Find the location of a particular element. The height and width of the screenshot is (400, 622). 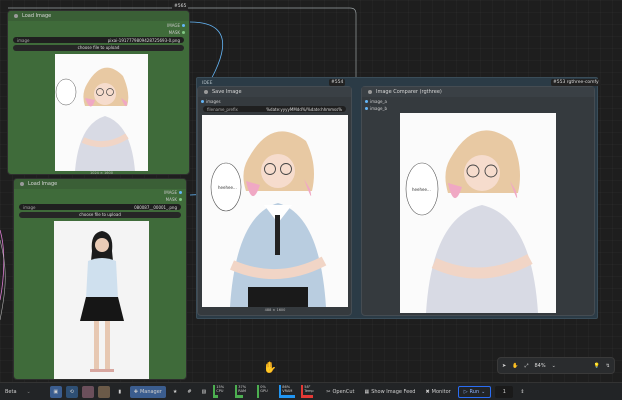

node-id-badge: #553 rgthree-comfy is located at coordinates (576, 82).